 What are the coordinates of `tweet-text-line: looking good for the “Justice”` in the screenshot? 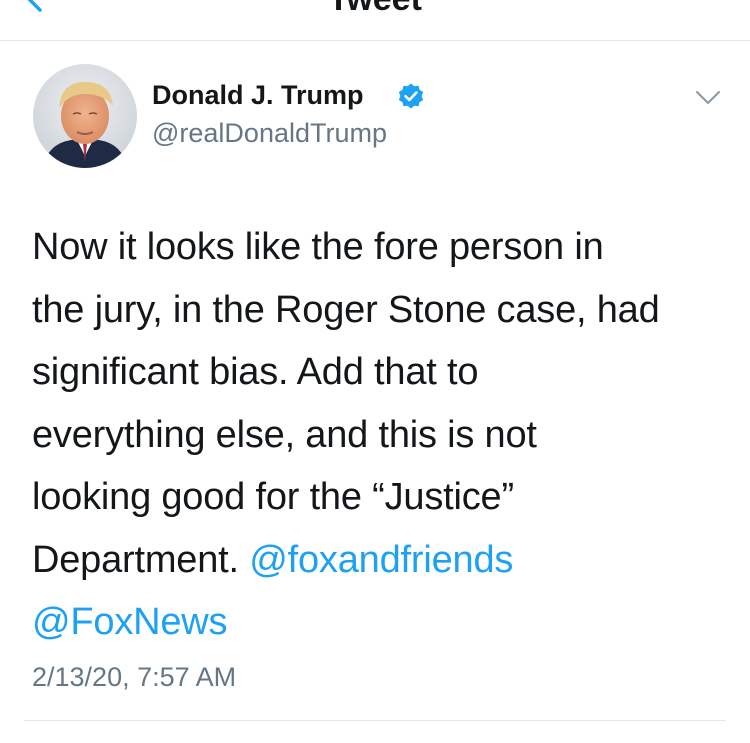 It's located at (273, 497).